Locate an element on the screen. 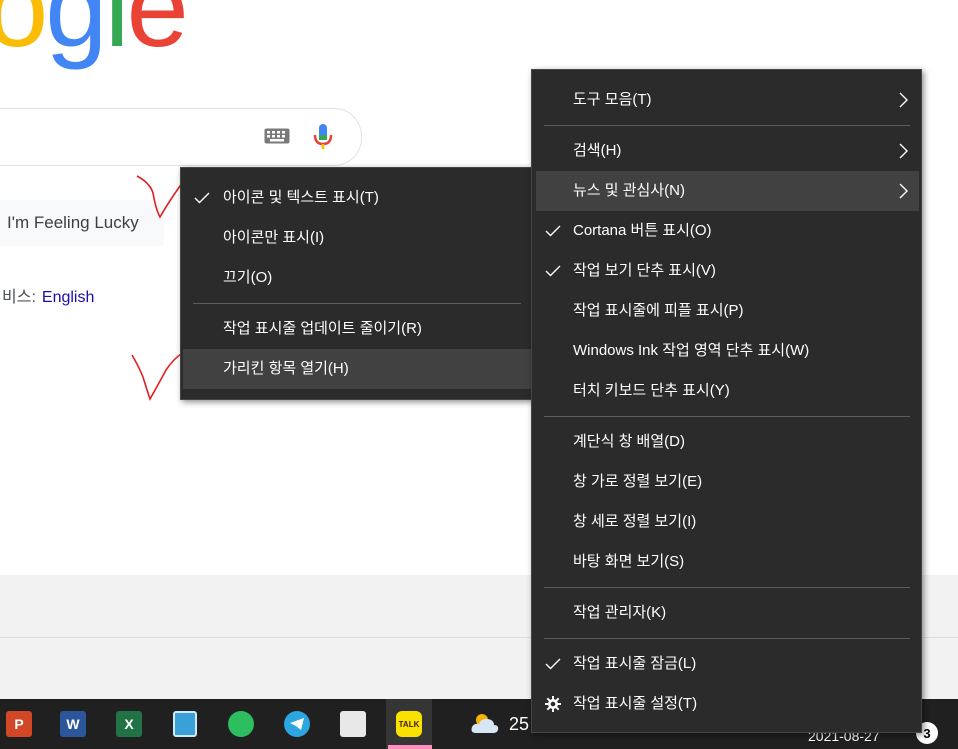 The width and height of the screenshot is (958, 749). taskbar-app-word: W is located at coordinates (73, 724).